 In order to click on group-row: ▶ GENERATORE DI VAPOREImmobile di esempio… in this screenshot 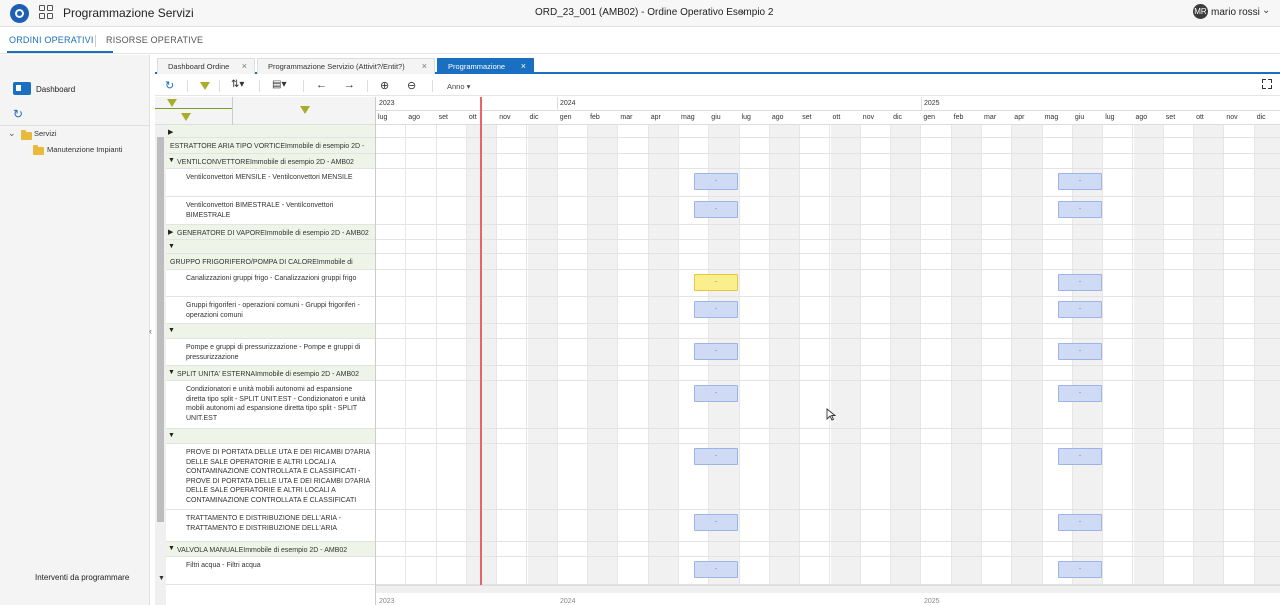, I will do `click(270, 232)`.